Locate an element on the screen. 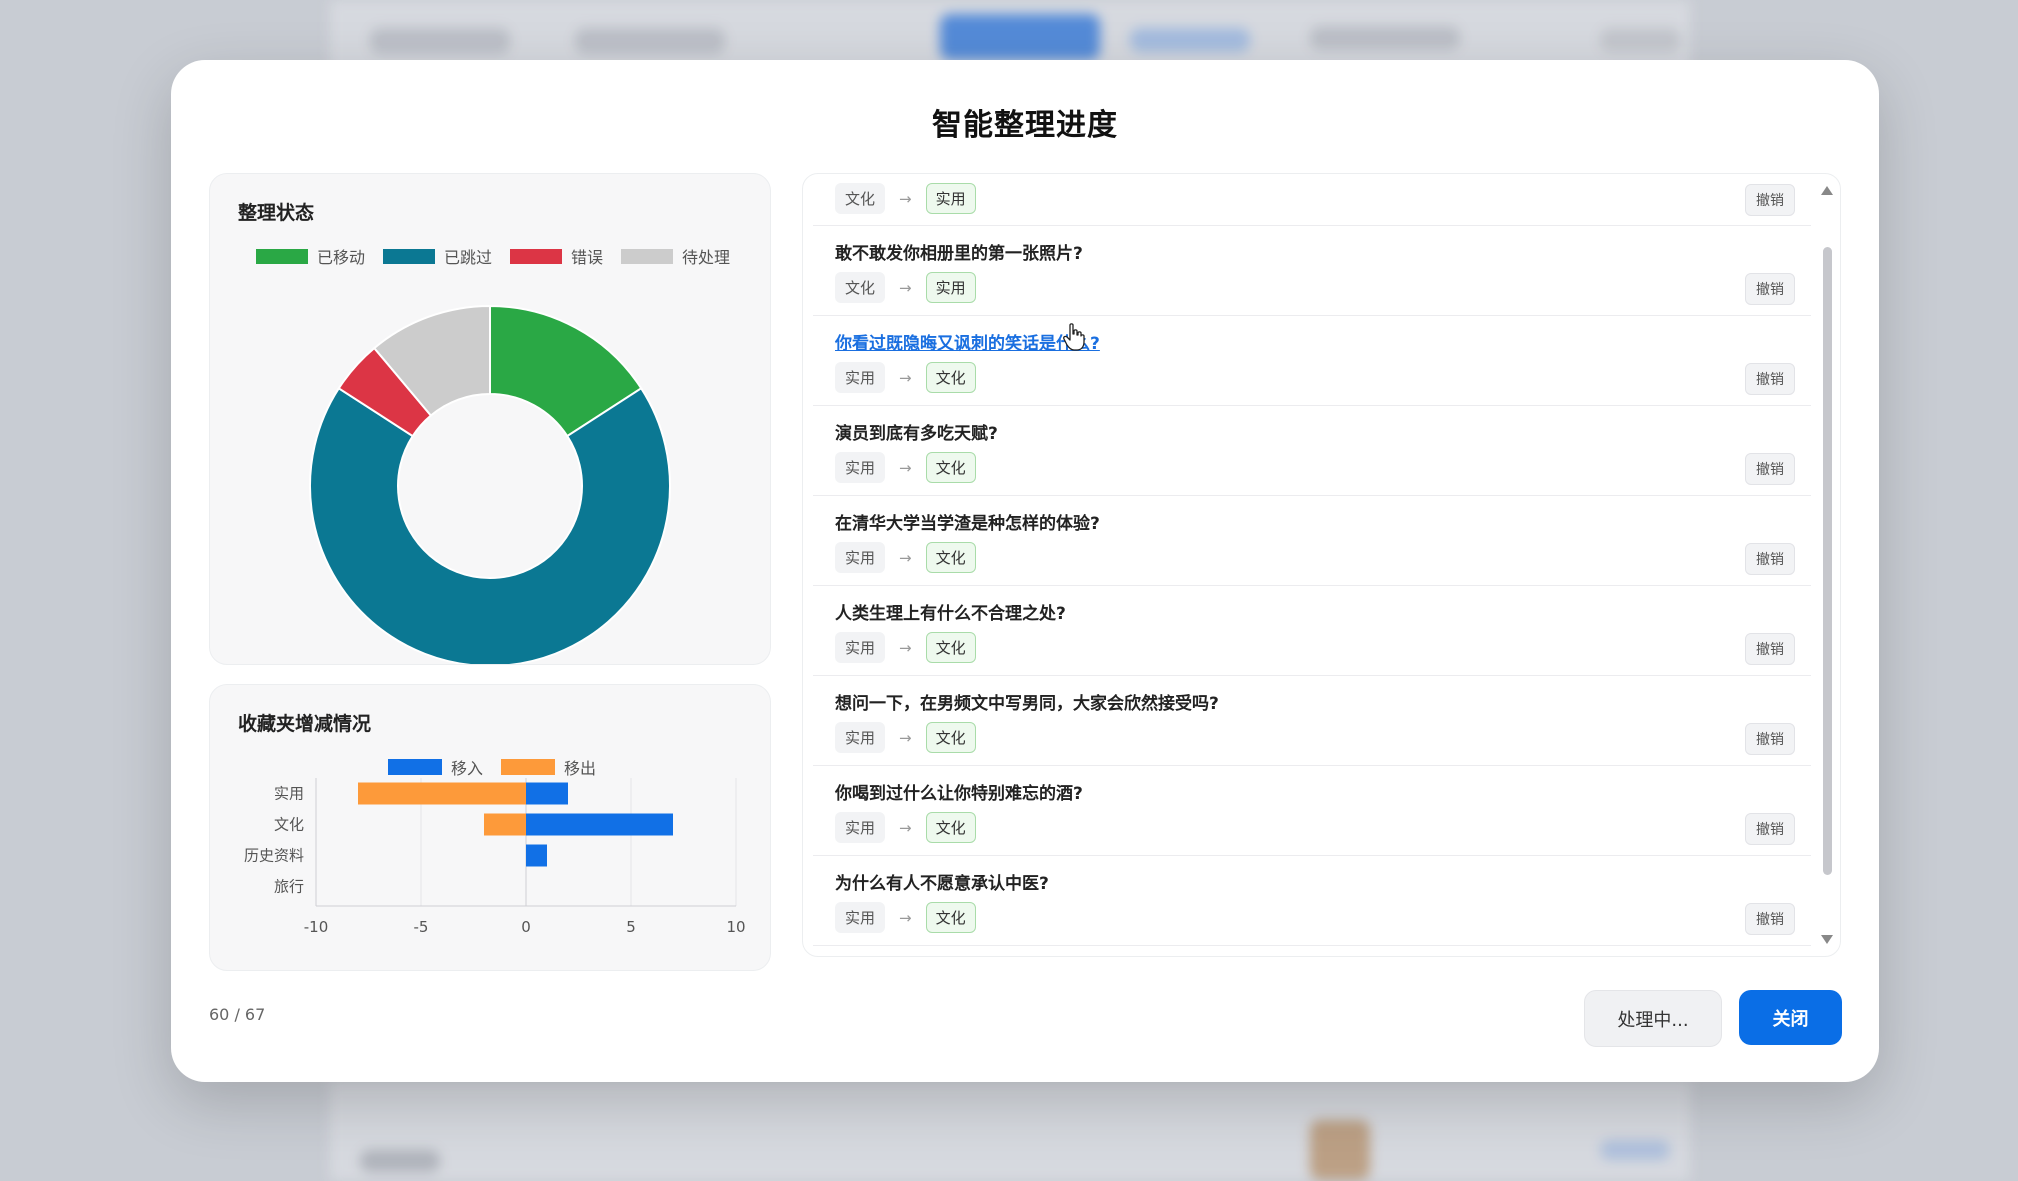 Image resolution: width=2018 pixels, height=1181 pixels. progress-count: 60 / 67 is located at coordinates (237, 1014).